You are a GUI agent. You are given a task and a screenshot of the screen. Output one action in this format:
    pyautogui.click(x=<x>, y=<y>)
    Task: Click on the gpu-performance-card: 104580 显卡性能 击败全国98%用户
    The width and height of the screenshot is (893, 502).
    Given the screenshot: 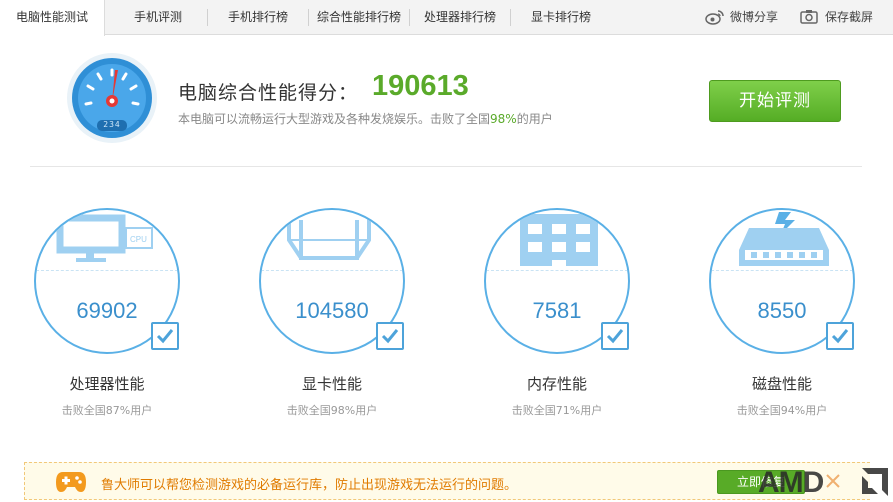 What is the action you would take?
    pyautogui.click(x=347, y=318)
    